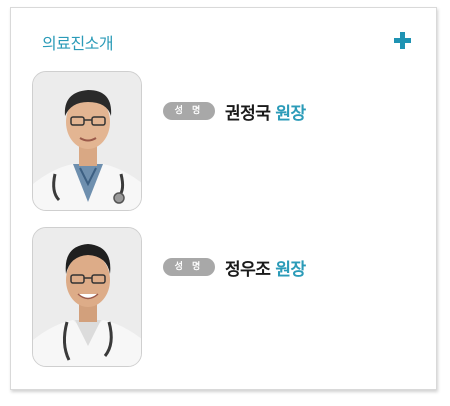 Image resolution: width=450 pixels, height=406 pixels. I want to click on doctor-info: 성 명 정우조 원장, so click(234, 267).